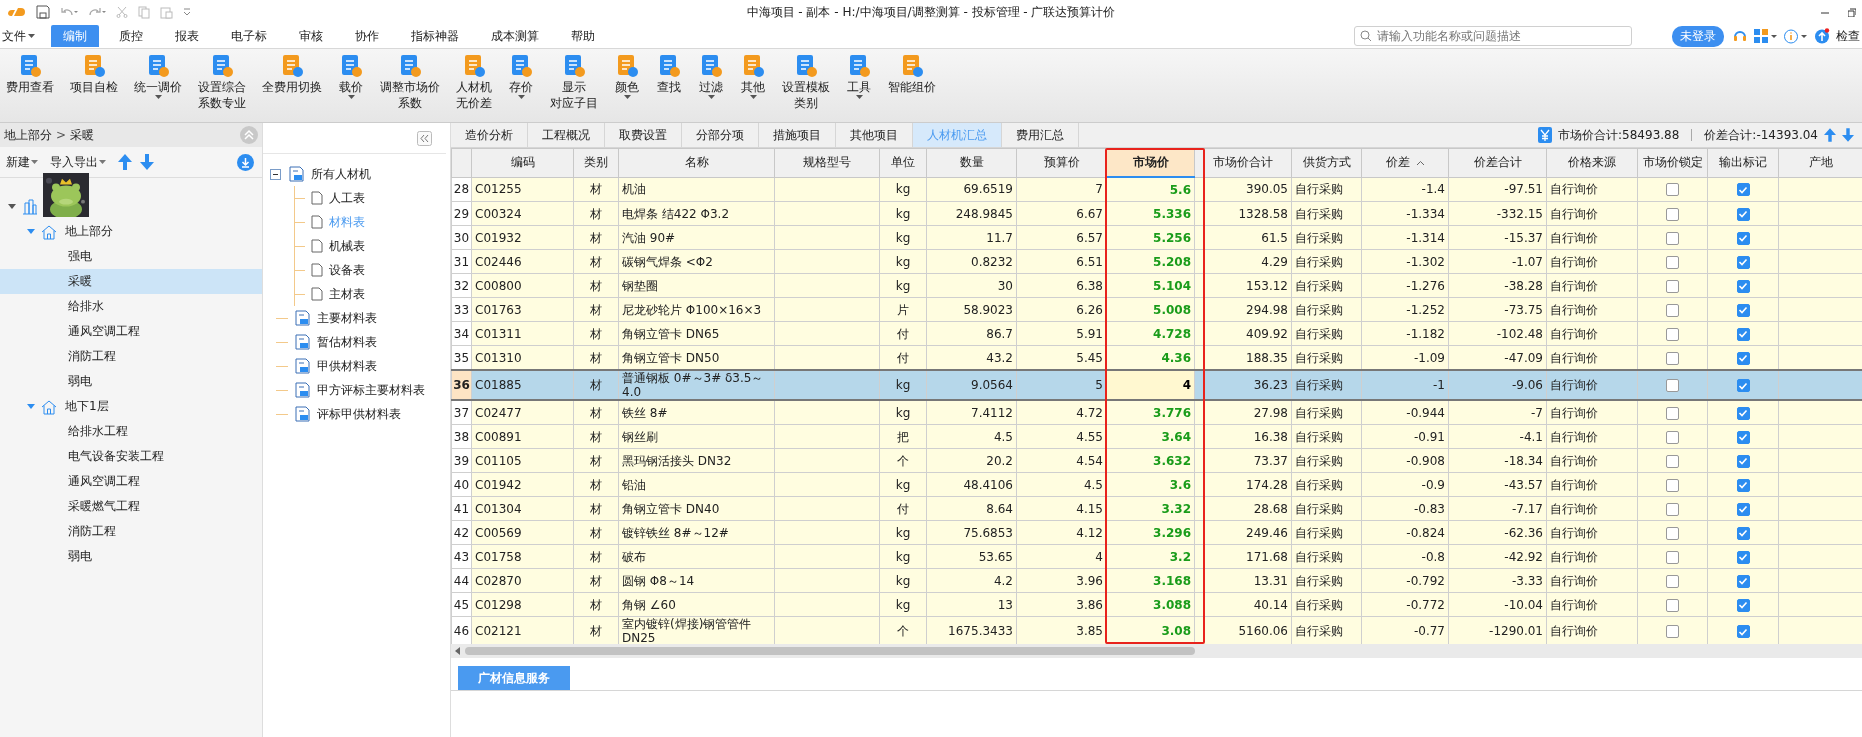  What do you see at coordinates (131, 36) in the screenshot?
I see `menu-item: 质控` at bounding box center [131, 36].